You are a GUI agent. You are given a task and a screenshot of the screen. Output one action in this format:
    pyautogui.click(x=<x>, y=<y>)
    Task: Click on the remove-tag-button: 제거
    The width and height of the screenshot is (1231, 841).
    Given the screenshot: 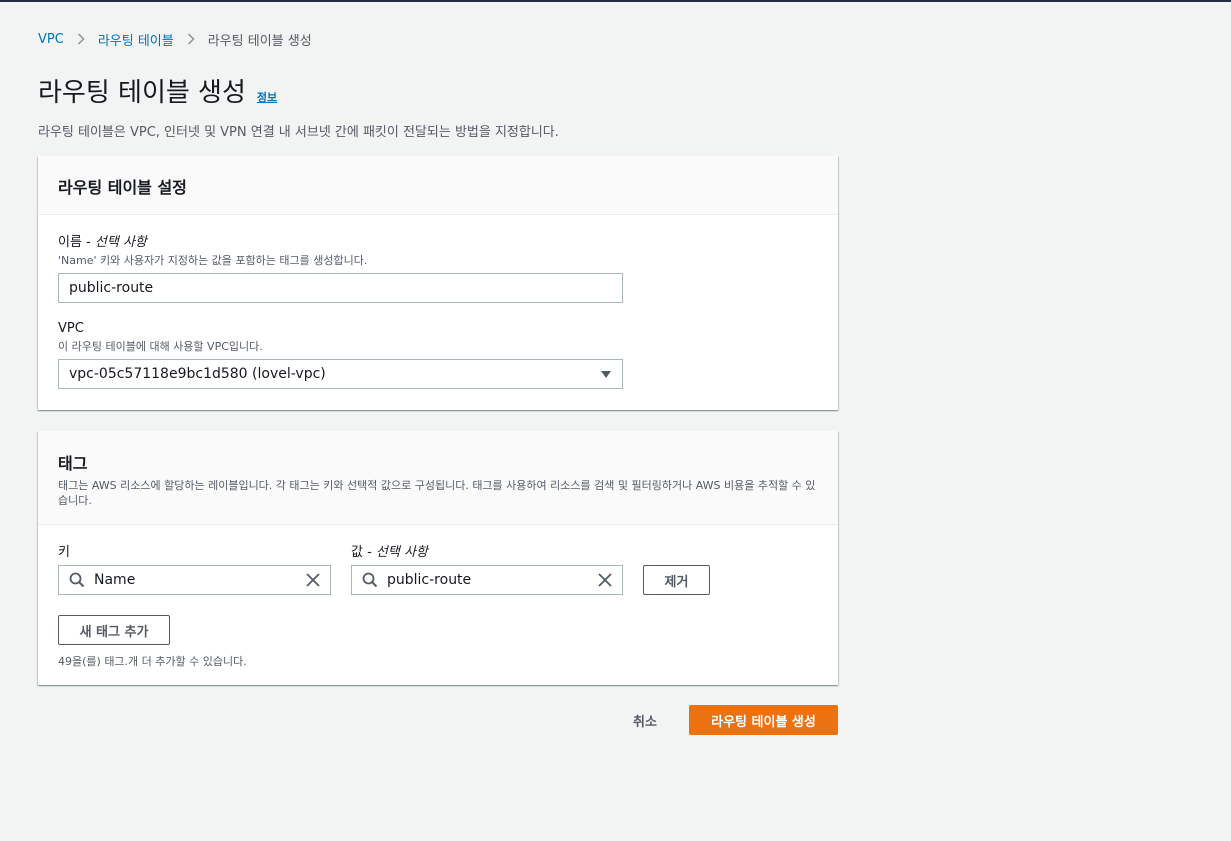 What is the action you would take?
    pyautogui.click(x=676, y=580)
    